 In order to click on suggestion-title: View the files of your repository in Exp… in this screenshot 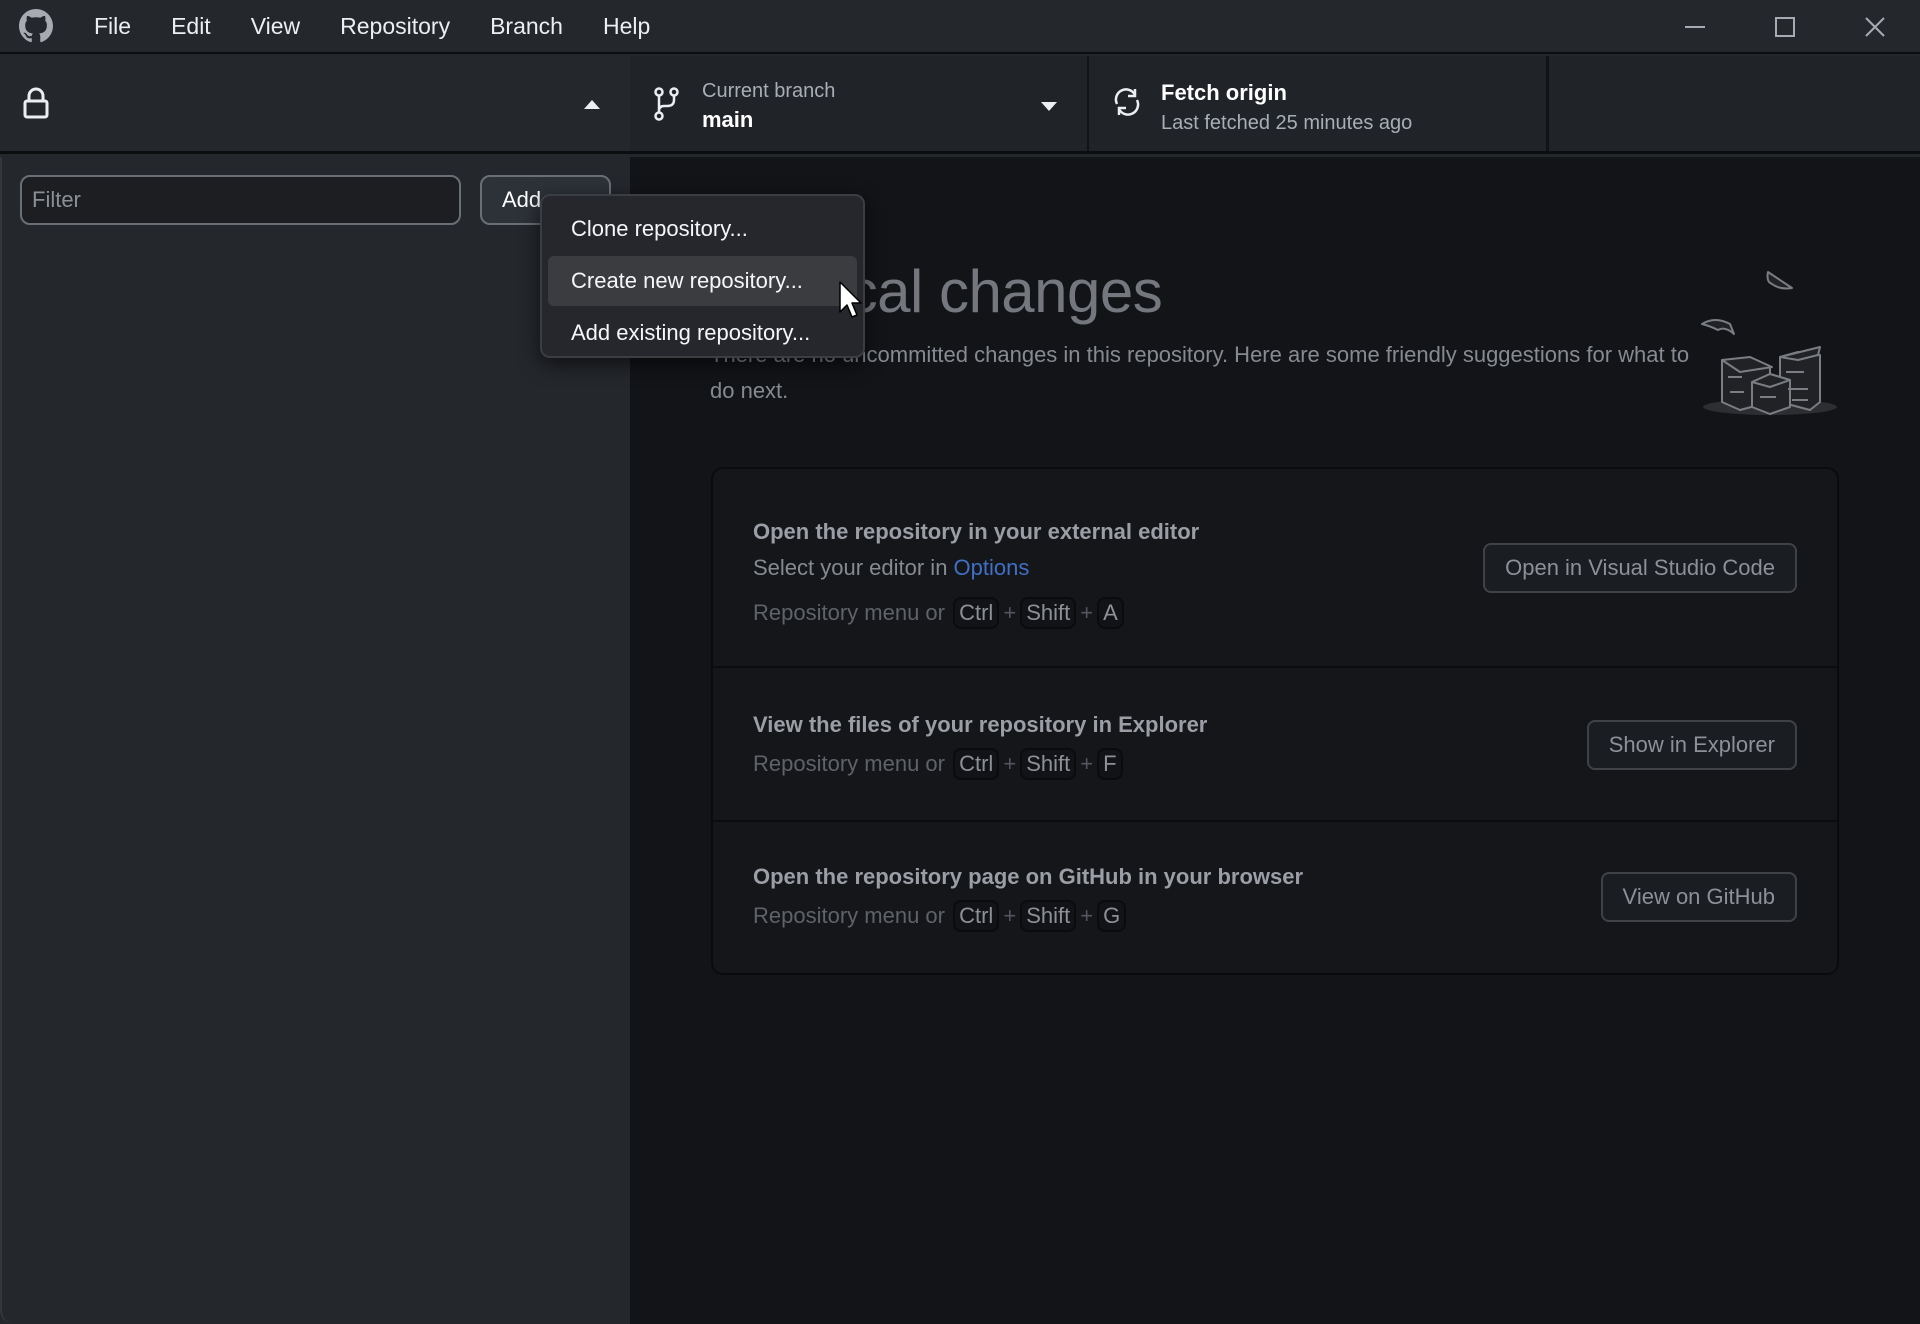, I will do `click(980, 724)`.